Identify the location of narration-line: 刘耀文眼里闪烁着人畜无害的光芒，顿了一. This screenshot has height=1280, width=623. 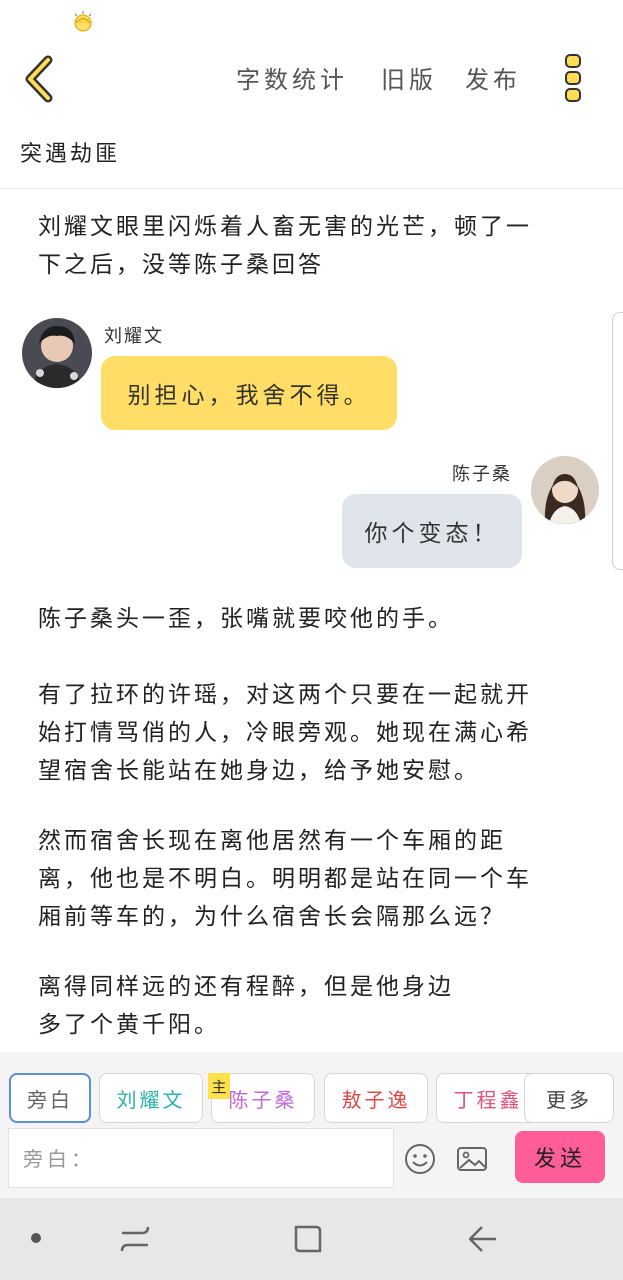
(285, 227).